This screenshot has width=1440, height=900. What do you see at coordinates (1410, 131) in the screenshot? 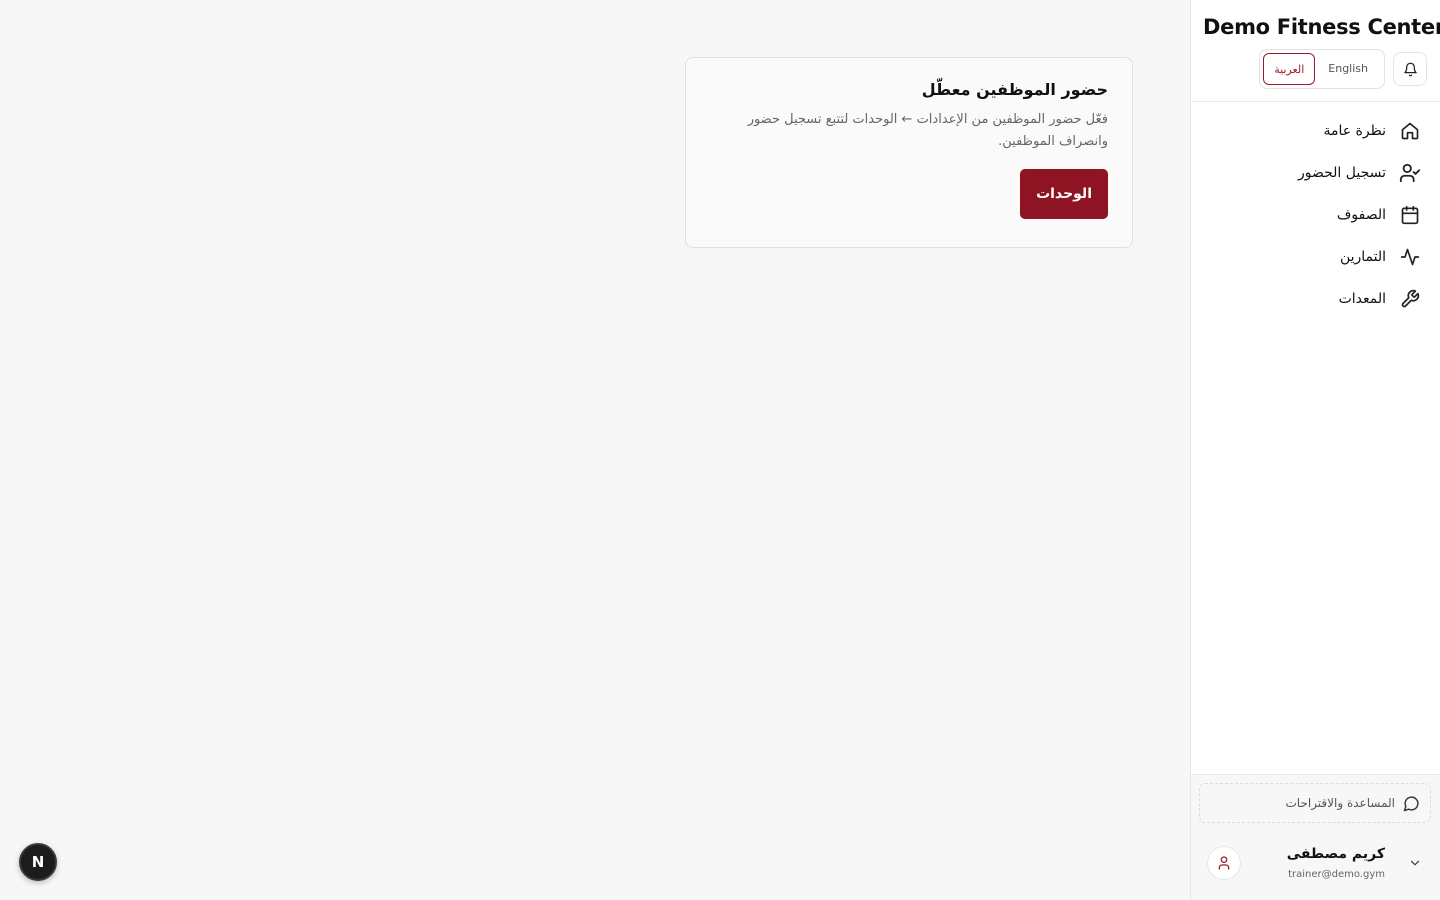
I see `home-icon` at bounding box center [1410, 131].